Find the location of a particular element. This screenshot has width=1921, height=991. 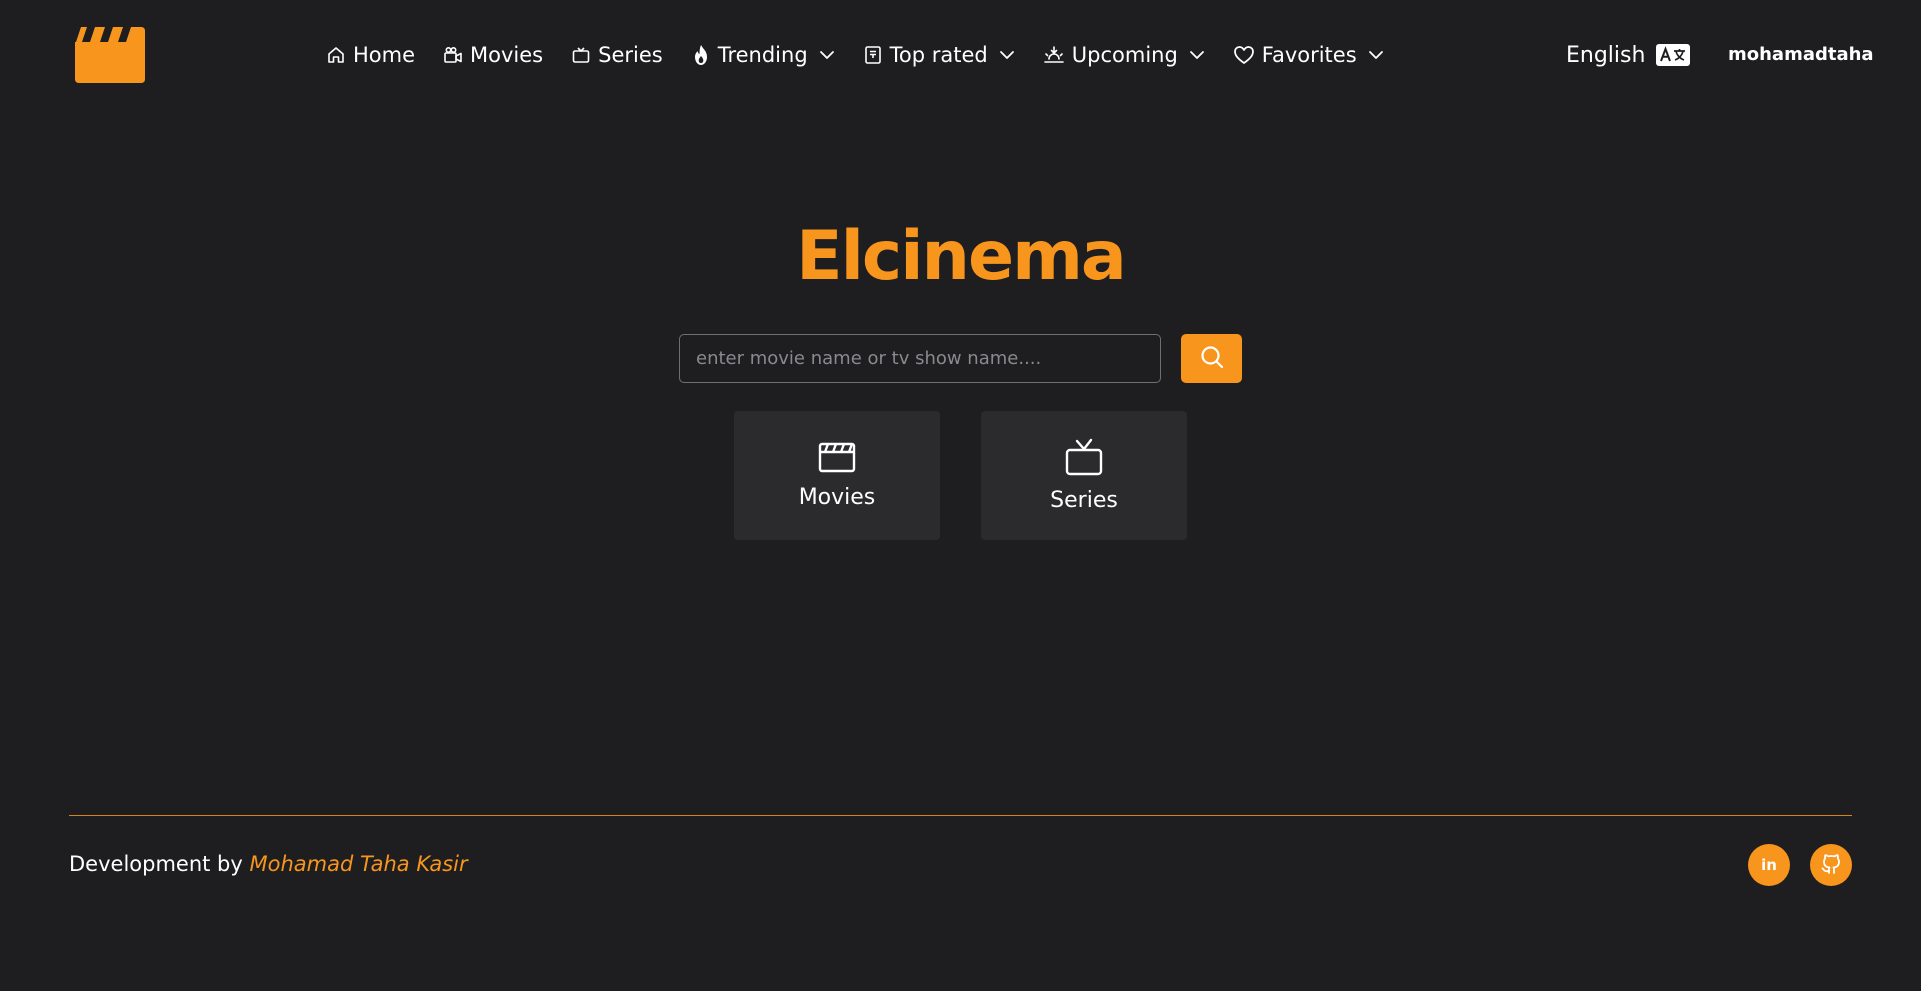

flame-icon is located at coordinates (701, 55).